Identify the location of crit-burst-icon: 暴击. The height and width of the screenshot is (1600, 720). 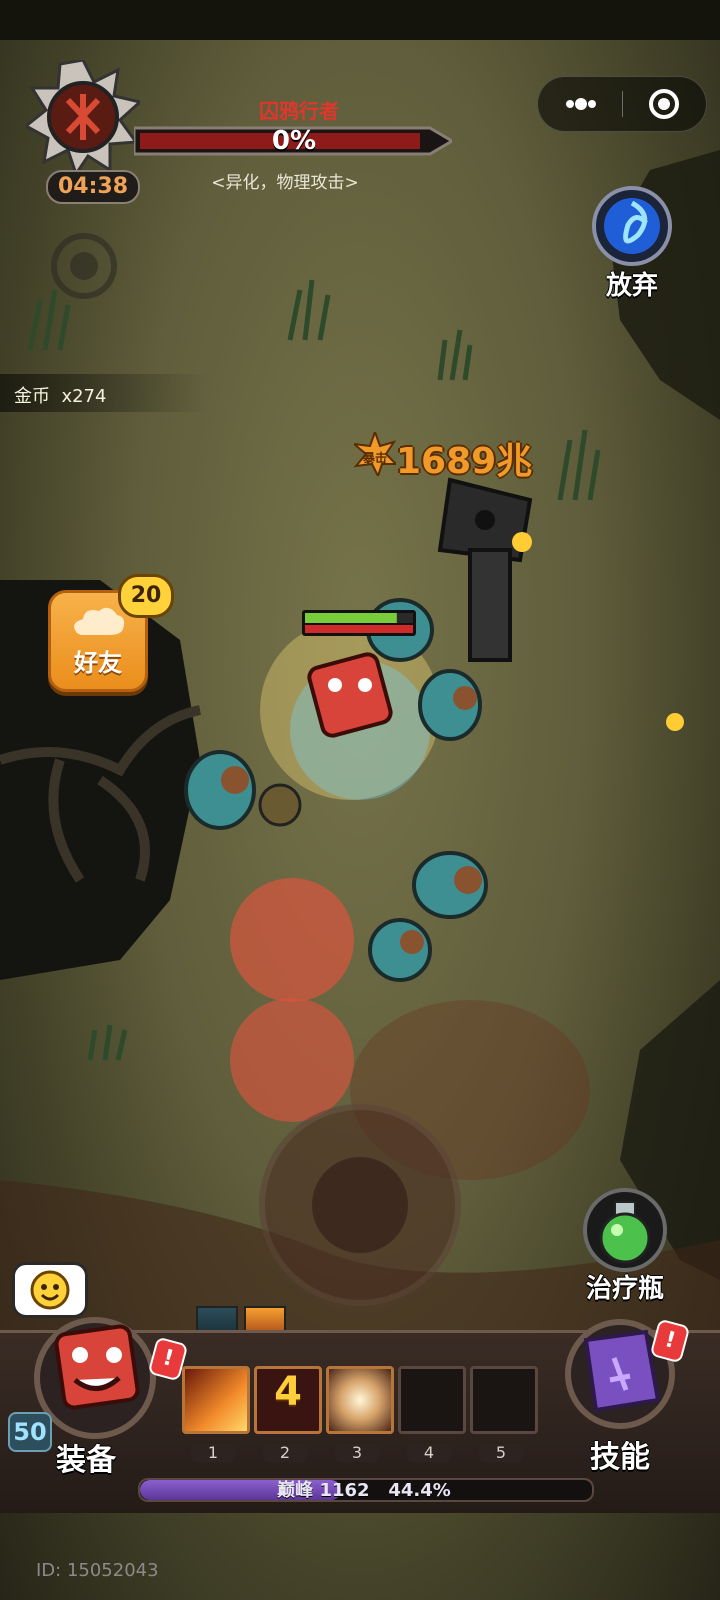
(375, 454).